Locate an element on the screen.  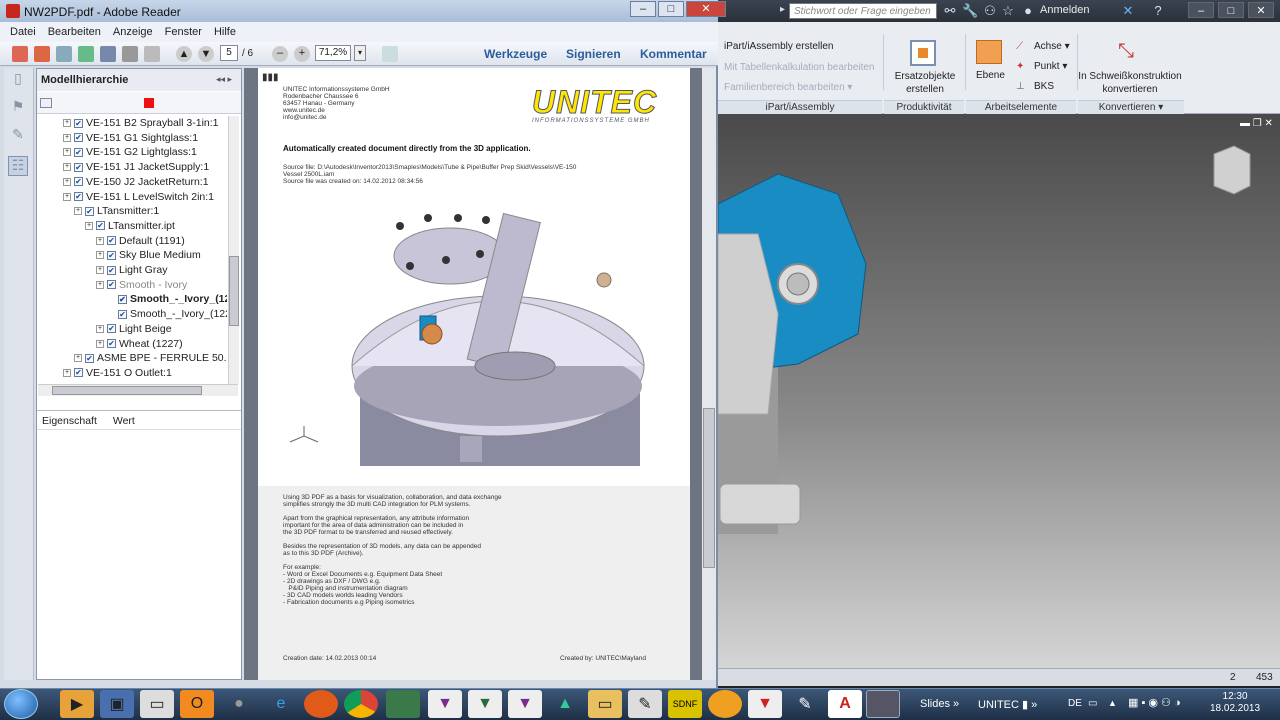
substitute-icon is located at coordinates (923, 53).